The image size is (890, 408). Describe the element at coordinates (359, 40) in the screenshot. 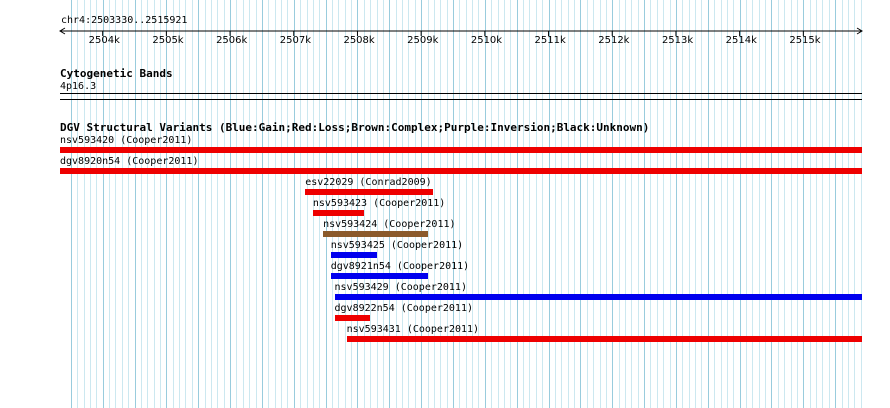

I see `ruler-tick-label: 2508k` at that location.